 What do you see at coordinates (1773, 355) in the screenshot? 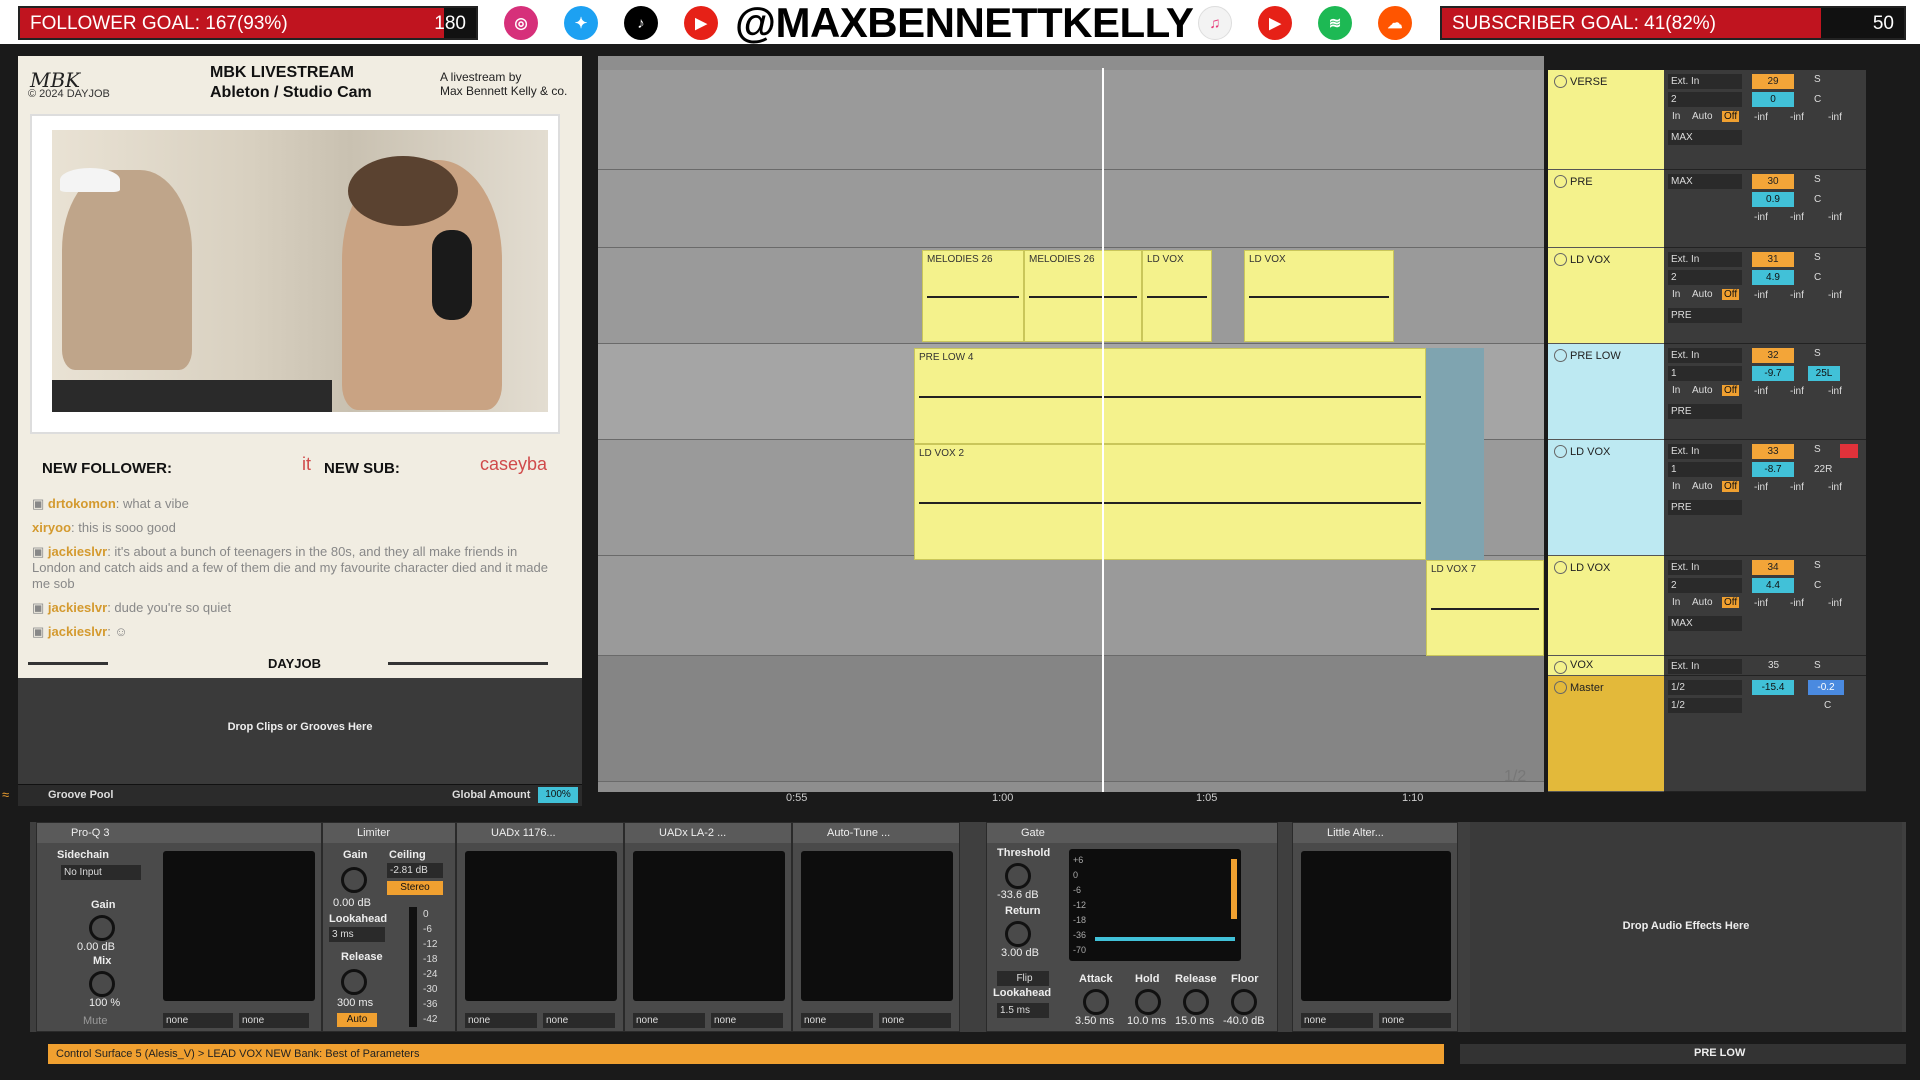
I see `track-number: 32` at bounding box center [1773, 355].